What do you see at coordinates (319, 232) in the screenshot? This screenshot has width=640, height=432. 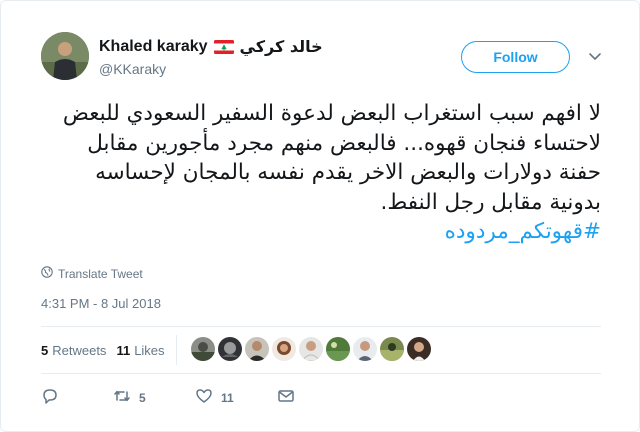 I see `hashtag-link: #قهوتكم_مردوده` at bounding box center [319, 232].